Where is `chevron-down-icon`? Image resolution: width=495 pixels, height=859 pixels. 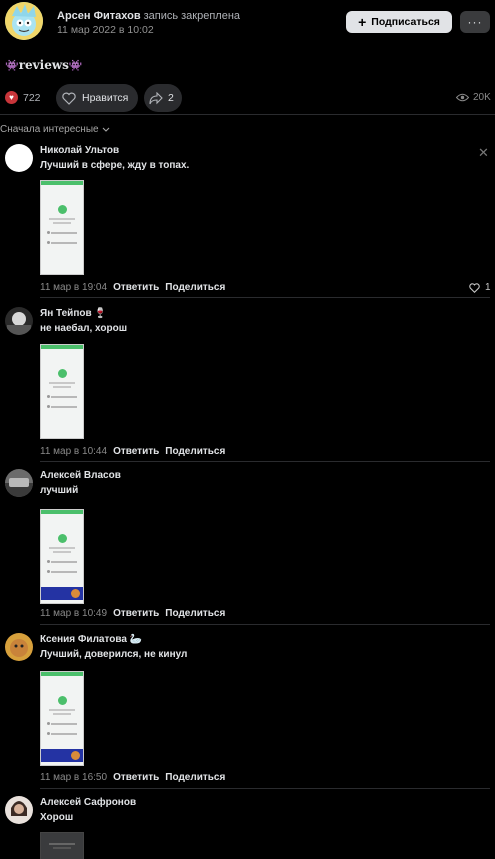
chevron-down-icon is located at coordinates (105, 129).